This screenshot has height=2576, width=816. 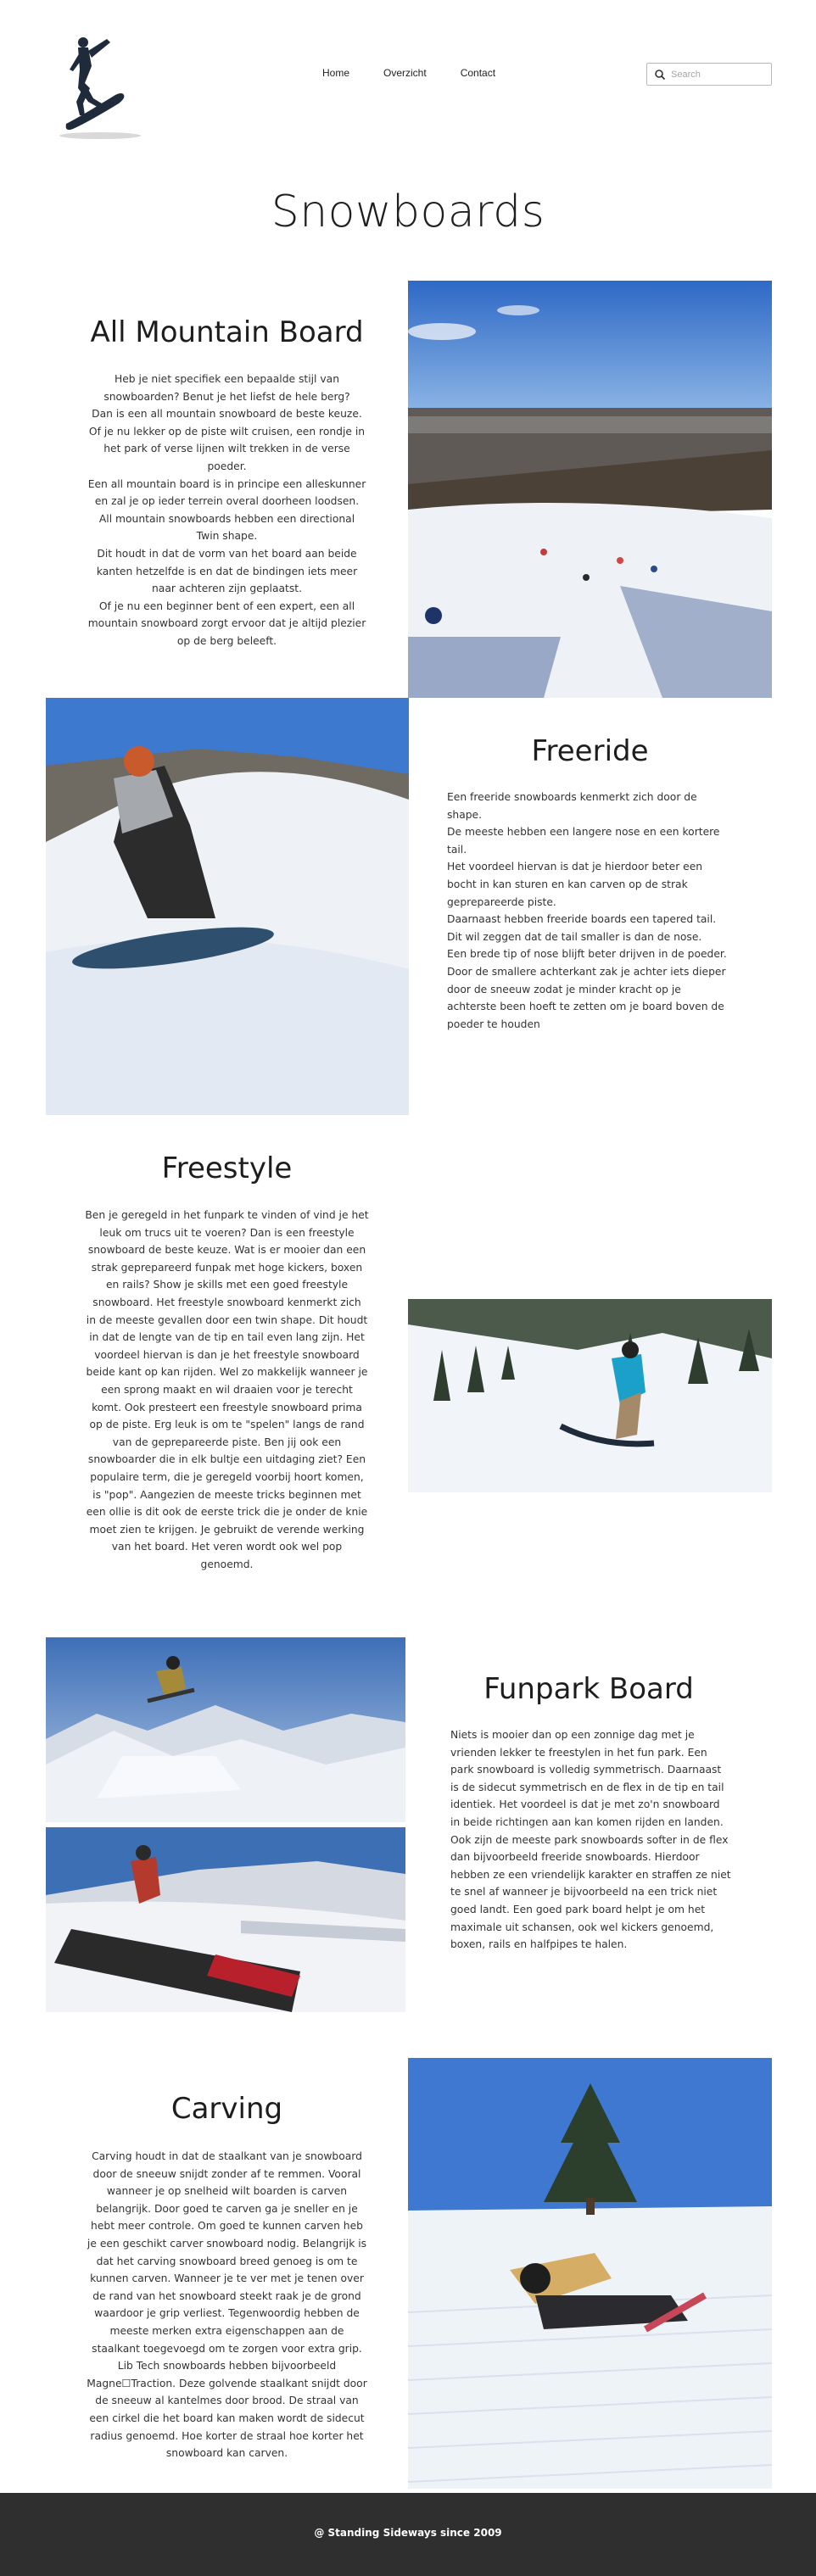 I want to click on site-header: Home Overzicht Contact, so click(x=408, y=76).